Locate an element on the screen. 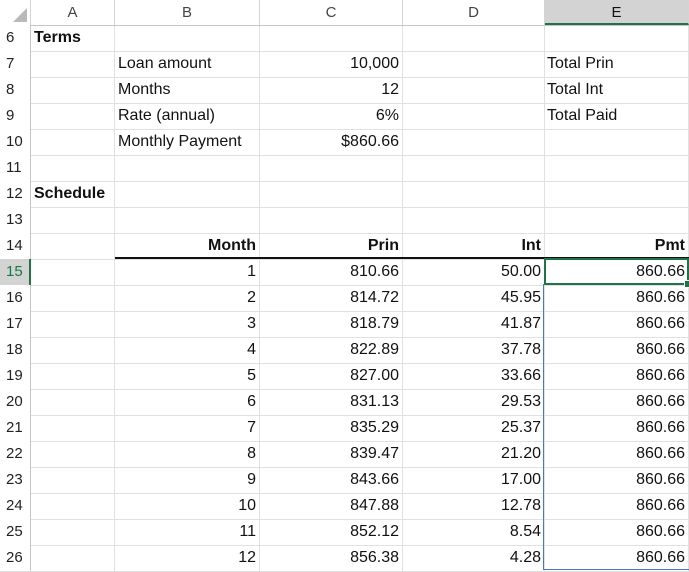  schedule-month-cell: 11 is located at coordinates (187, 532).